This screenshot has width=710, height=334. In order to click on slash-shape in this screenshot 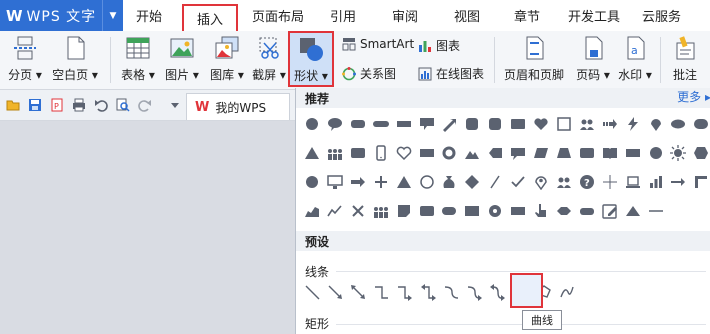, I will do `click(495, 182)`.